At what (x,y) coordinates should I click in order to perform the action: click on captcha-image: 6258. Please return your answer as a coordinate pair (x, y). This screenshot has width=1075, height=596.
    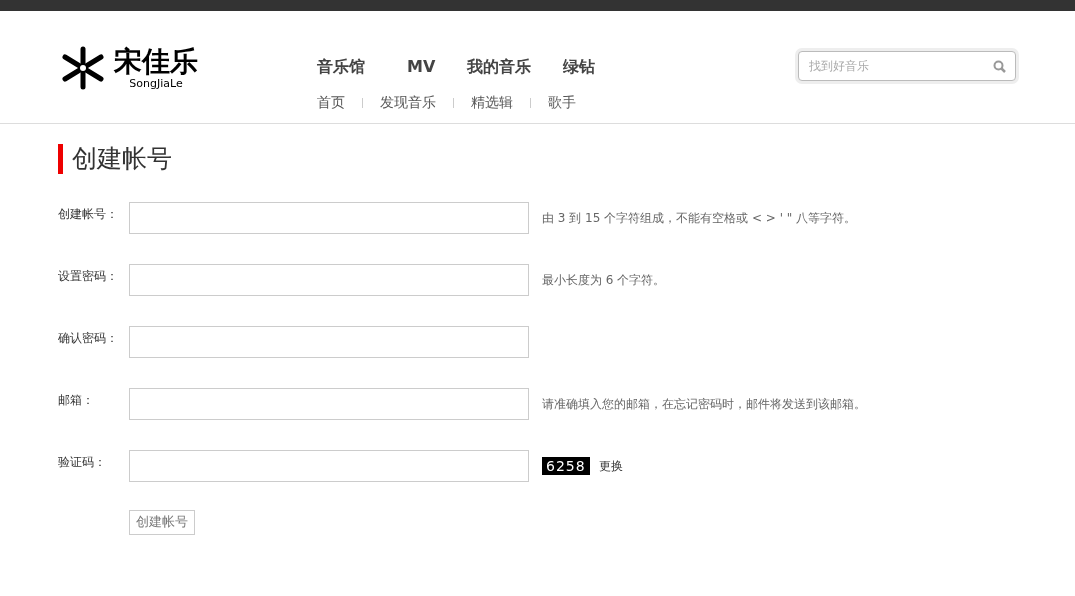
    Looking at the image, I should click on (566, 466).